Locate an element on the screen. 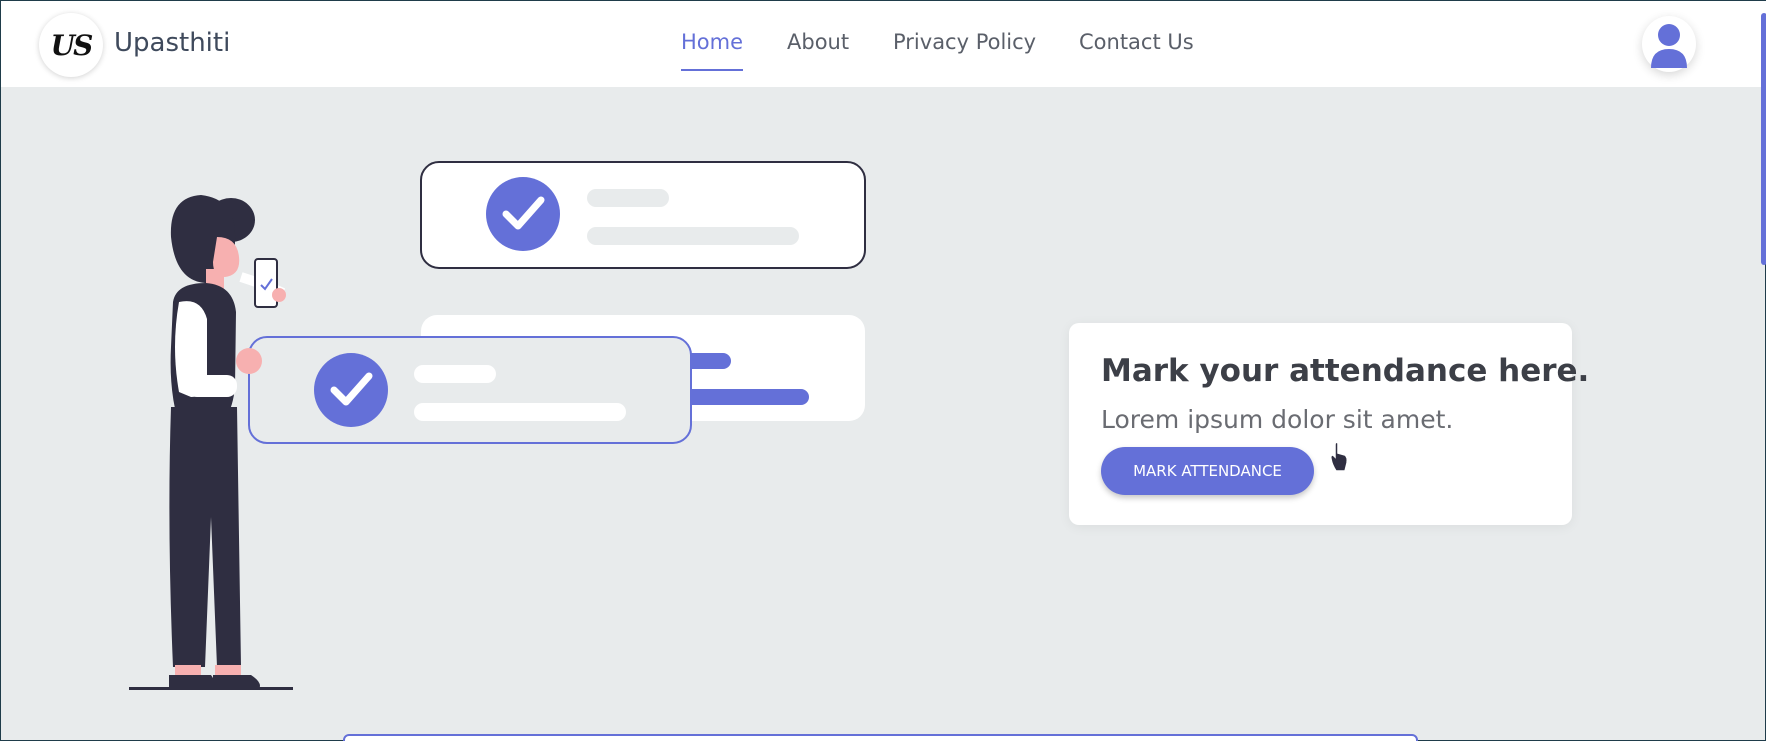 This screenshot has height=741, width=1766. nav-home: Home is located at coordinates (712, 50).